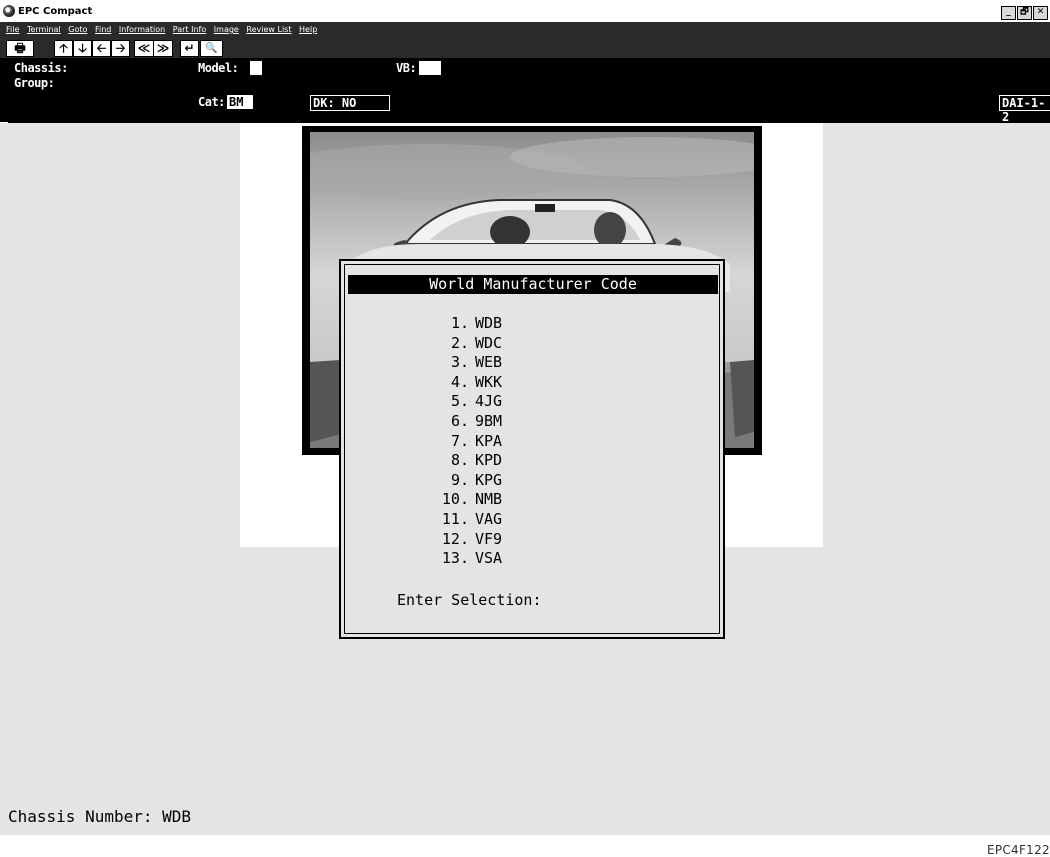 This screenshot has width=1050, height=857. Describe the element at coordinates (268, 29) in the screenshot. I see `menu-review-list: Review List` at that location.